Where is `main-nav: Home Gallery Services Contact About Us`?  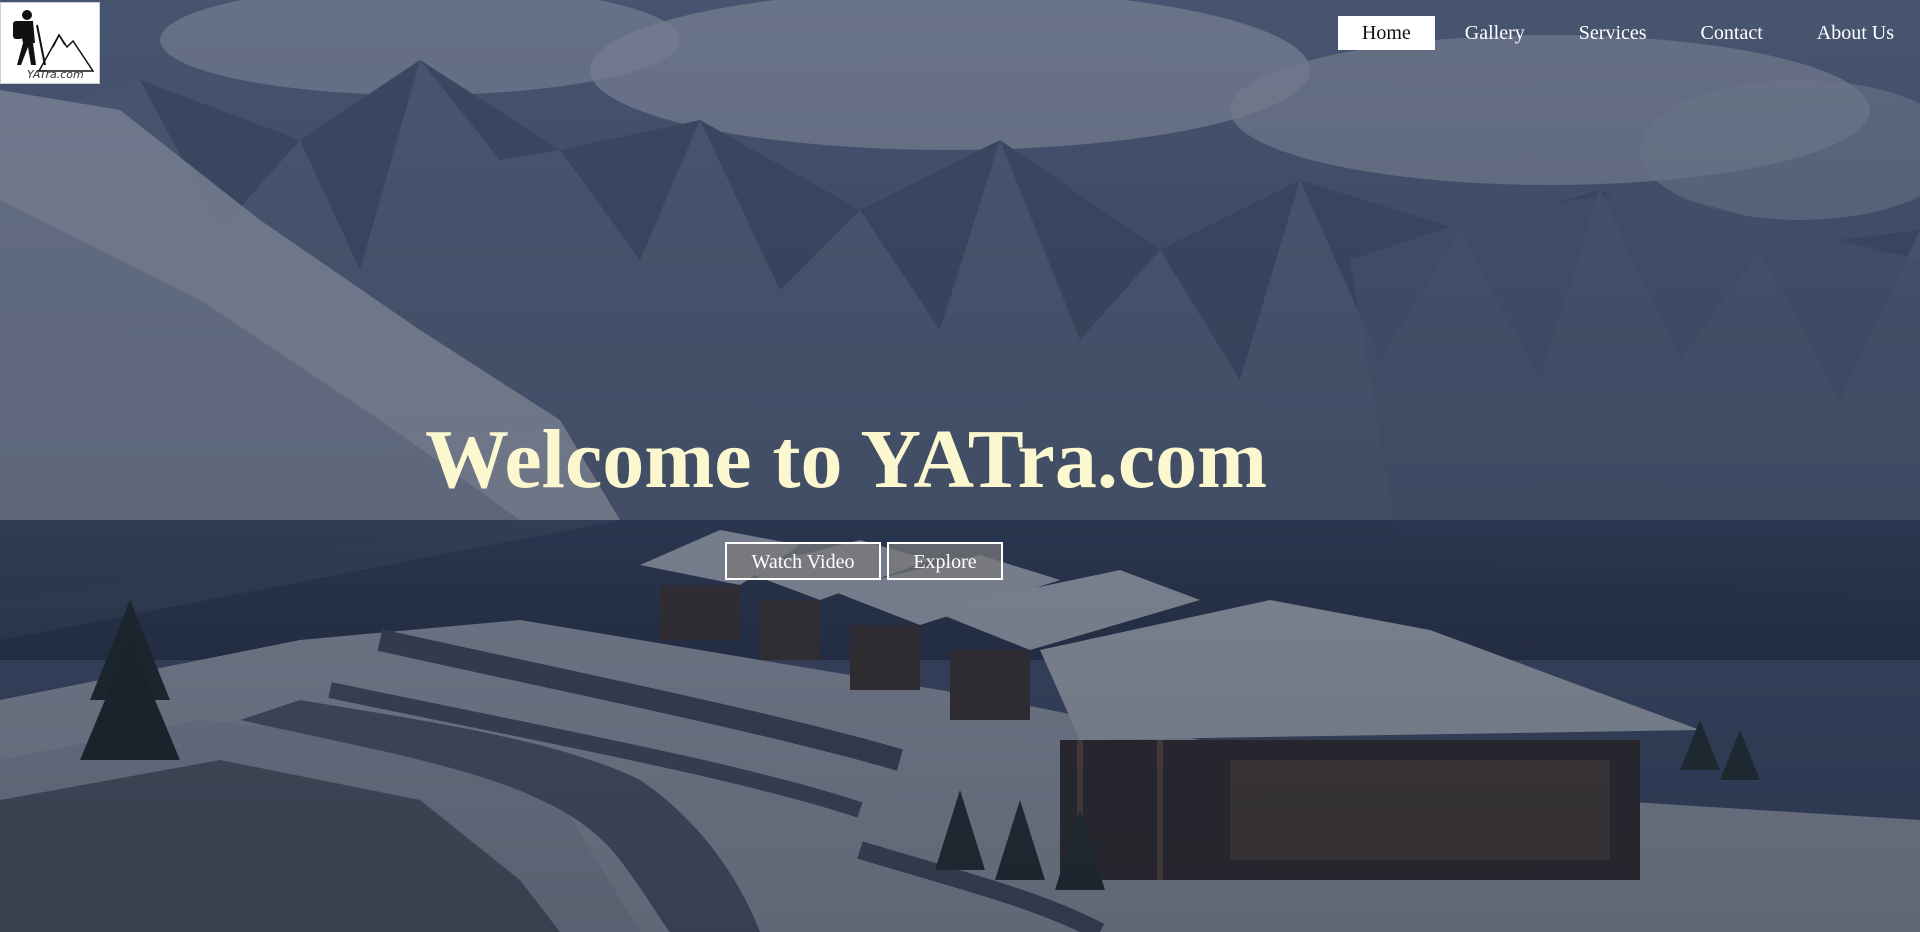 main-nav: Home Gallery Services Contact About Us is located at coordinates (1628, 33).